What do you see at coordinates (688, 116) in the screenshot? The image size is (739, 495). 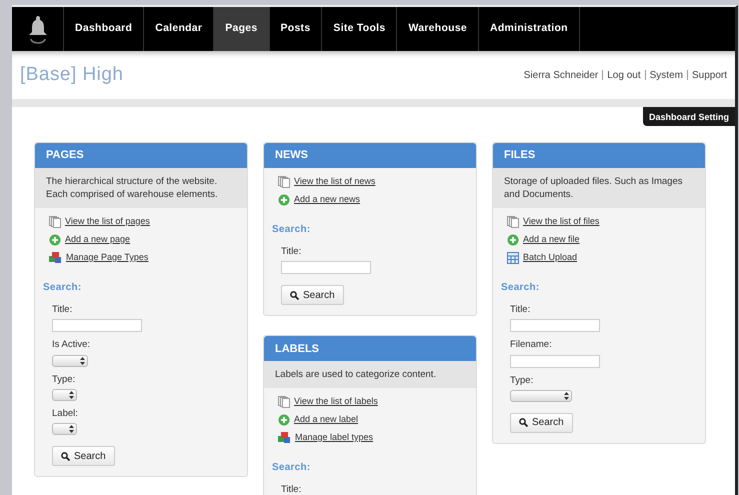 I see `dashboard-settings-tab: Dashboard Setting` at bounding box center [688, 116].